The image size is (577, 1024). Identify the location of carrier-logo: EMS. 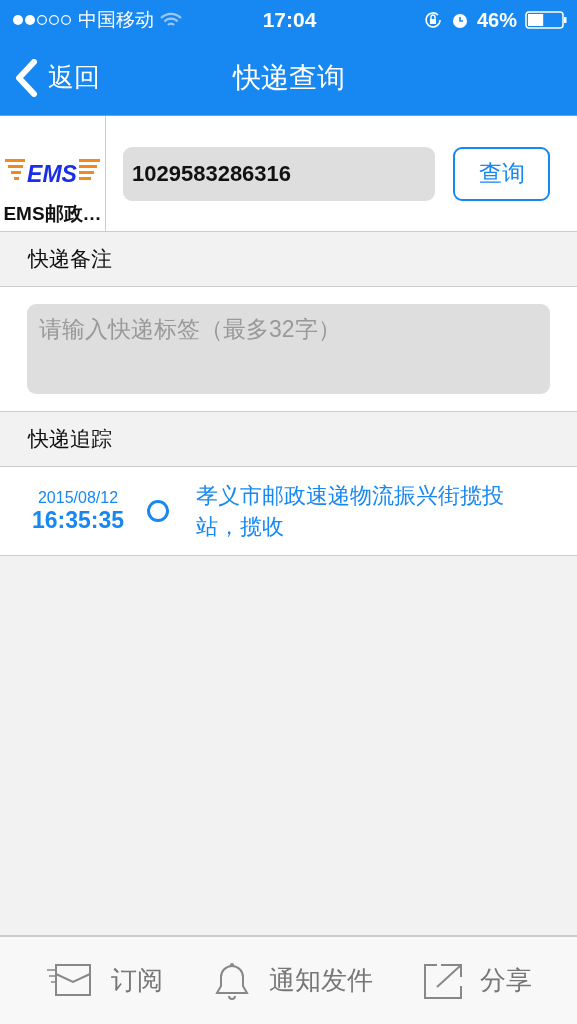
(52, 172).